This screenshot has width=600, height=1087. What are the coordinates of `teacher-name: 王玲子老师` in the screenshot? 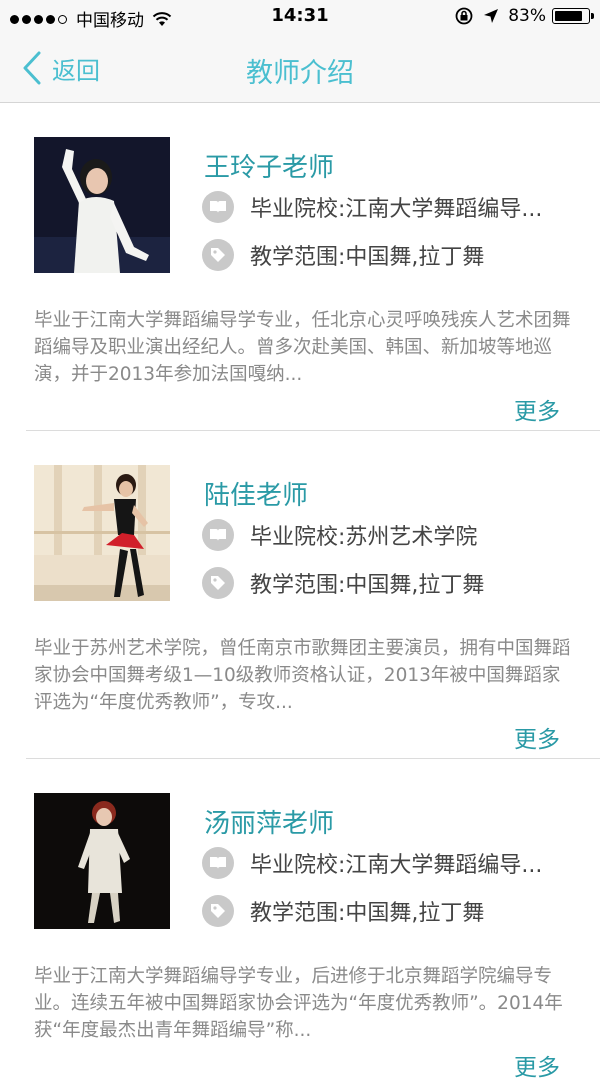 It's located at (269, 168).